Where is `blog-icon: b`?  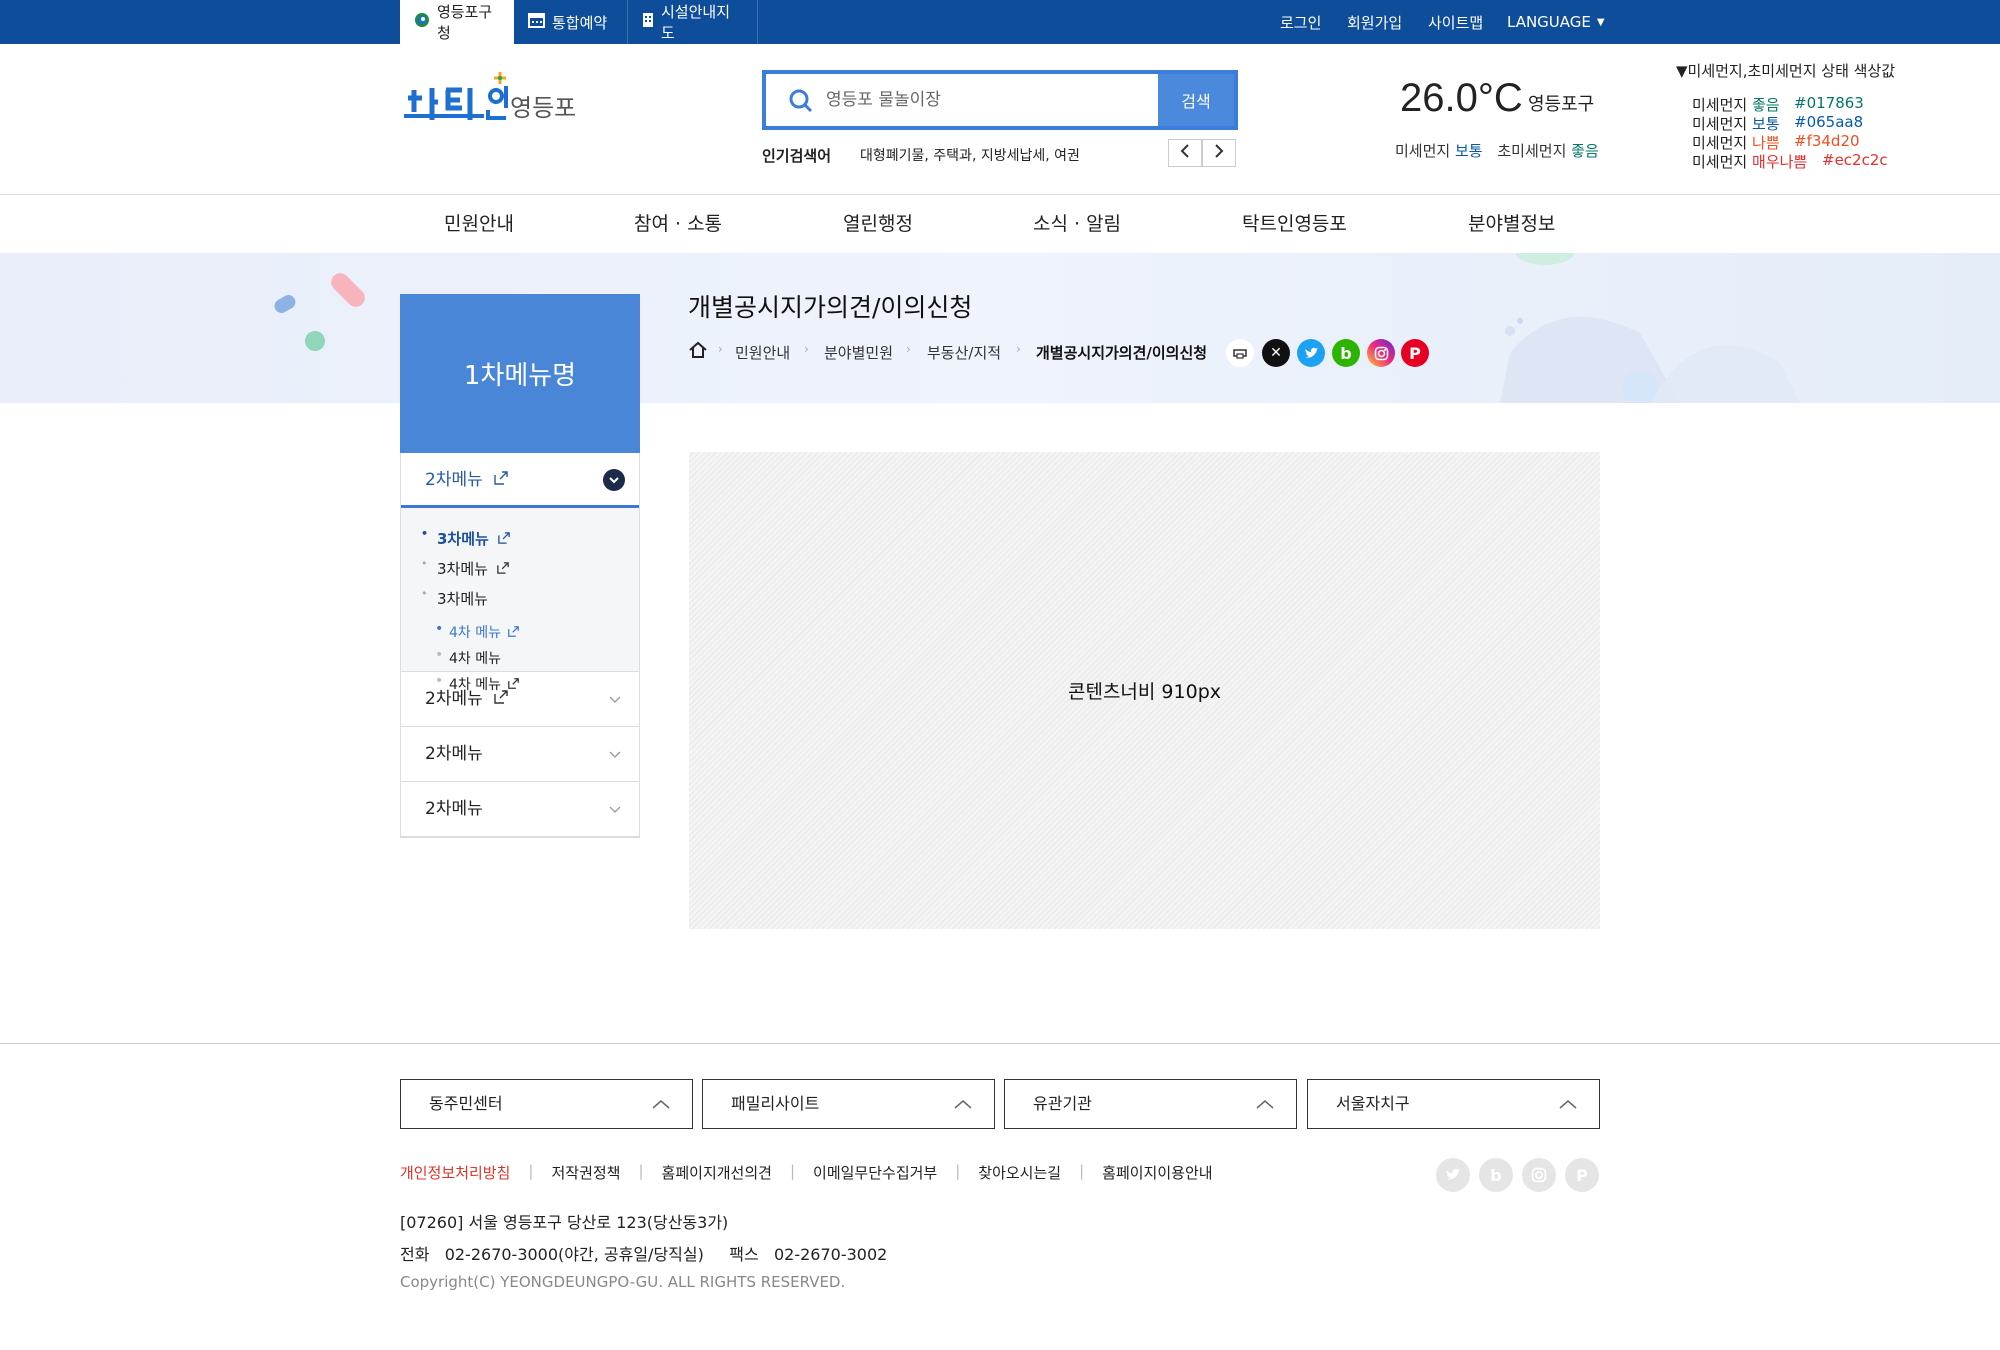
blog-icon: b is located at coordinates (1496, 1175).